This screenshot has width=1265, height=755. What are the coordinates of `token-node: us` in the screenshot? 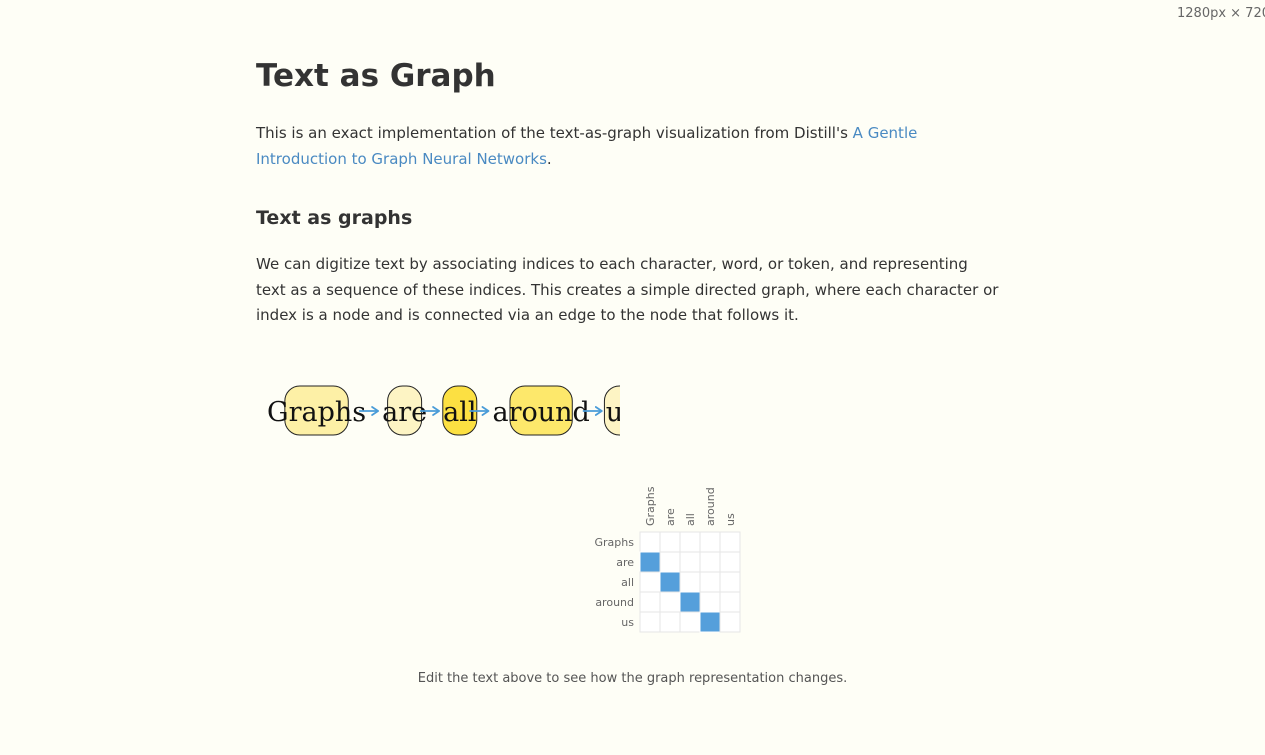 It's located at (611, 410).